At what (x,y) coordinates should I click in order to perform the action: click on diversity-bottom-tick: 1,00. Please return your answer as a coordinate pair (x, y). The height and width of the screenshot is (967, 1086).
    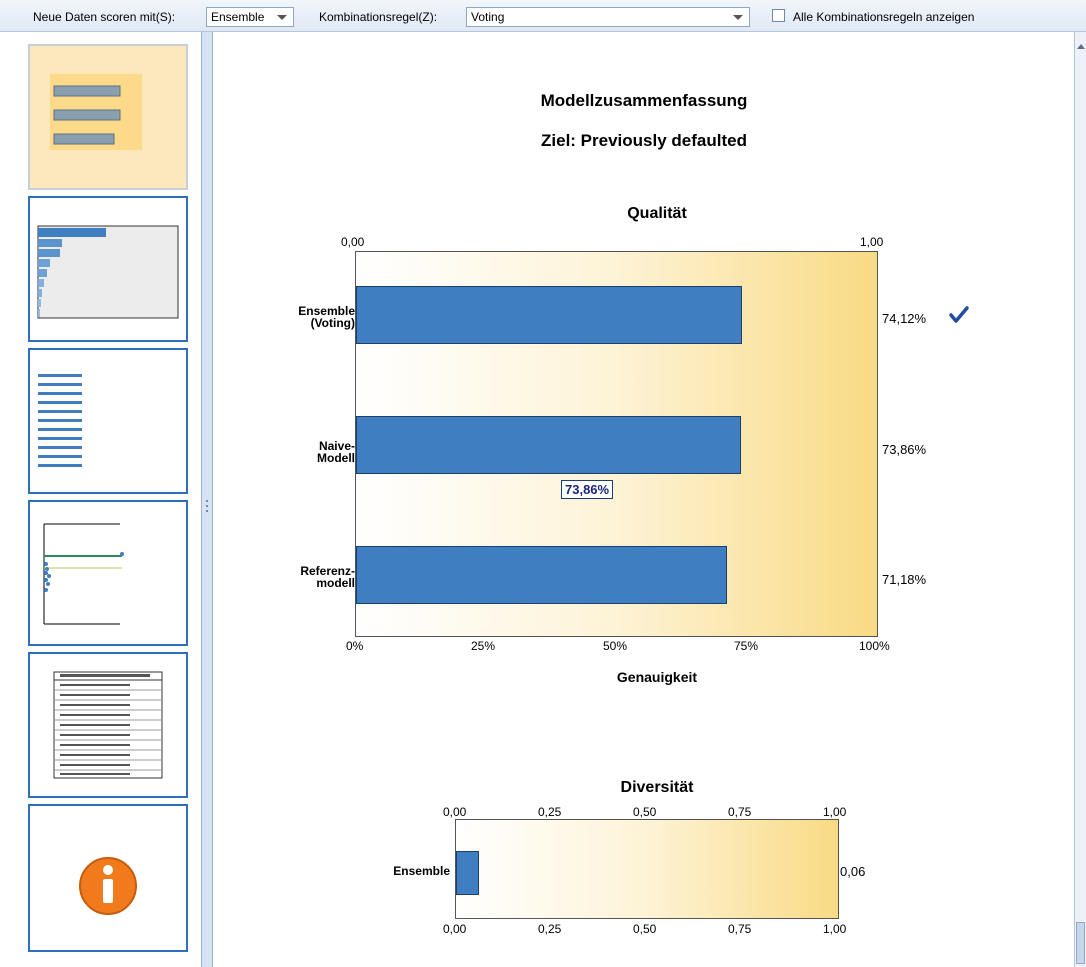
    Looking at the image, I should click on (835, 929).